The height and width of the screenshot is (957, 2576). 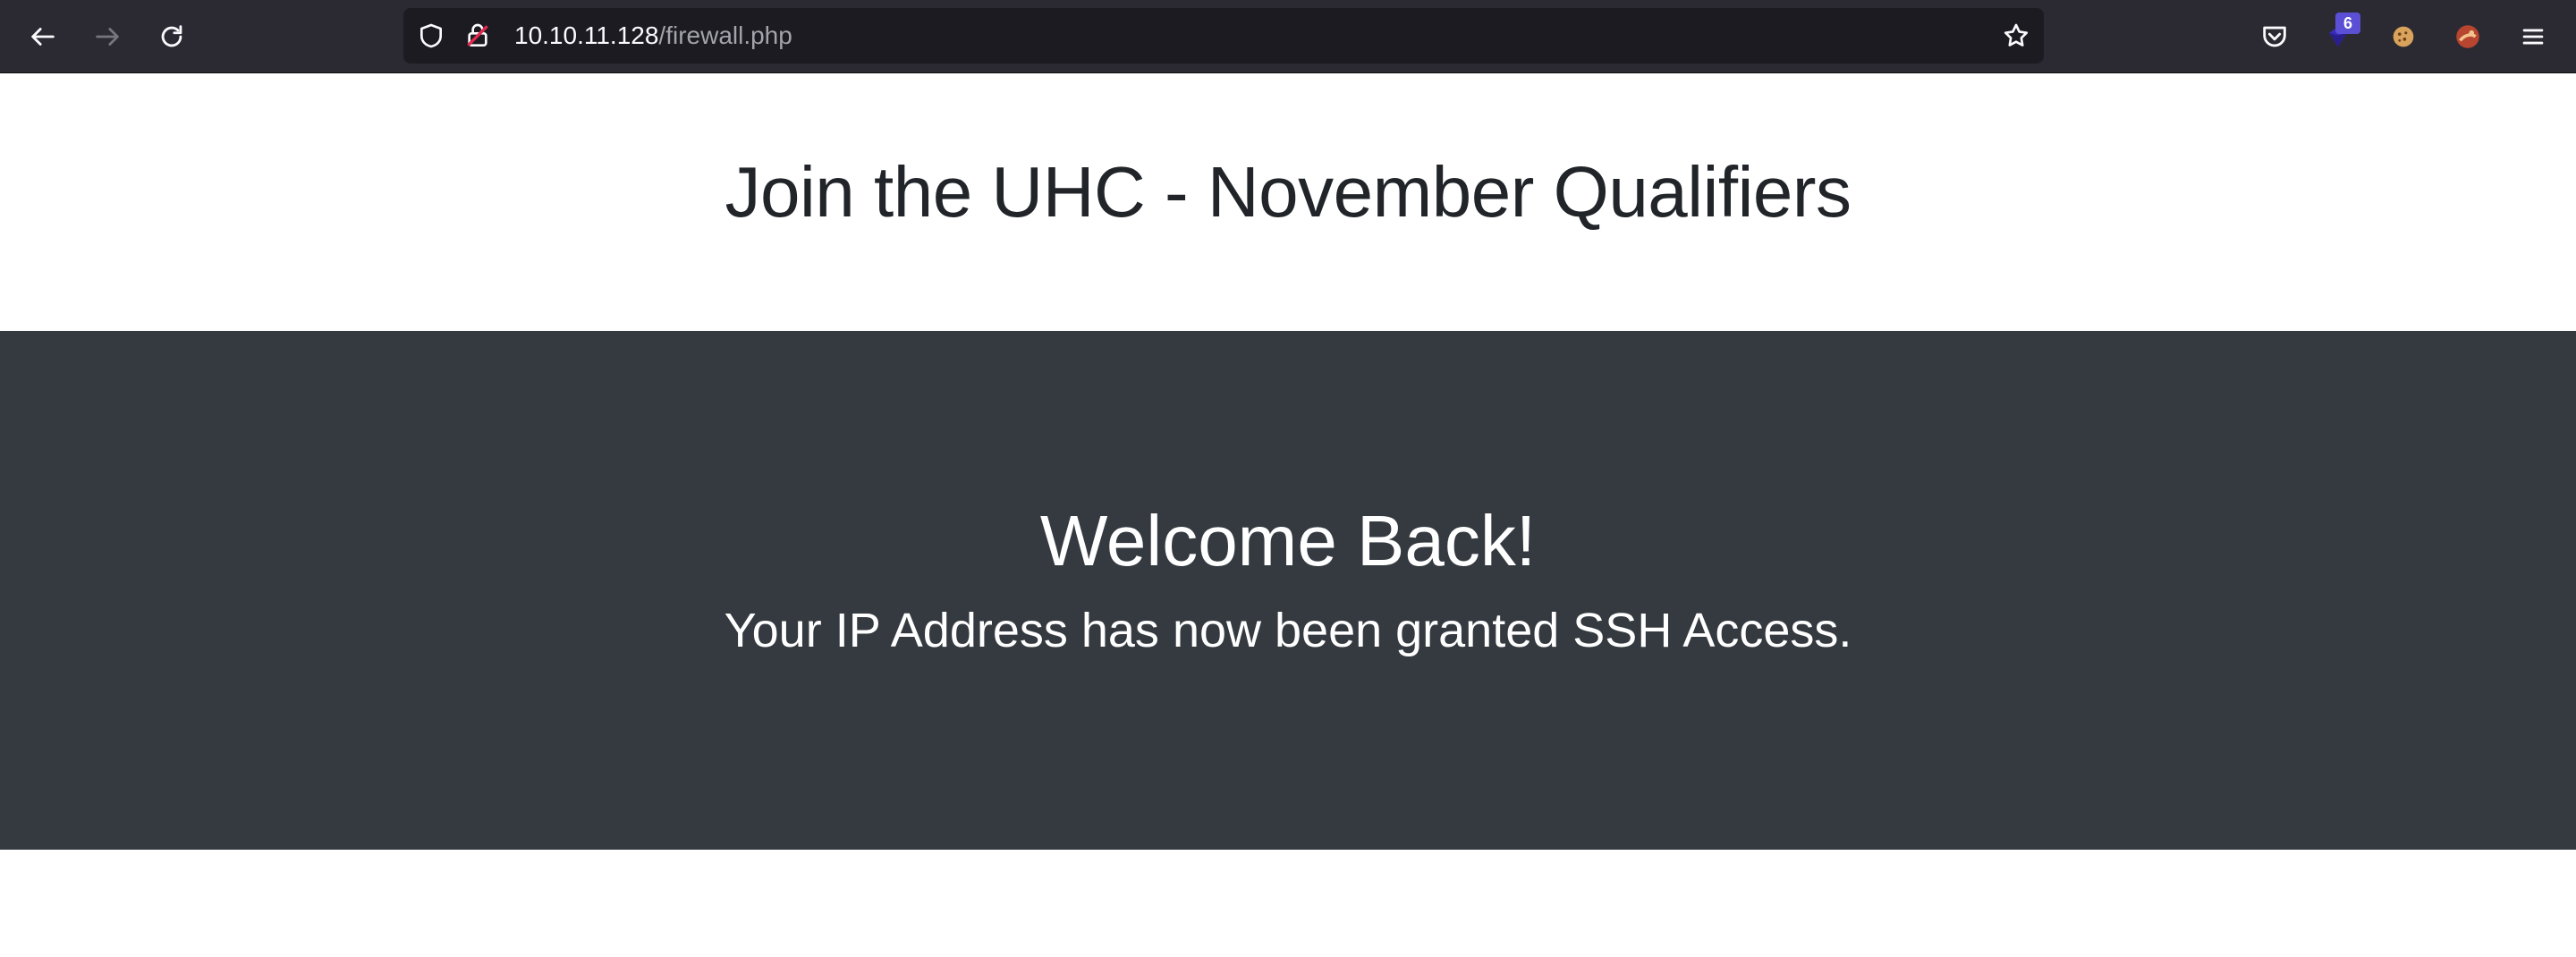 I want to click on pocket-button, so click(x=2274, y=36).